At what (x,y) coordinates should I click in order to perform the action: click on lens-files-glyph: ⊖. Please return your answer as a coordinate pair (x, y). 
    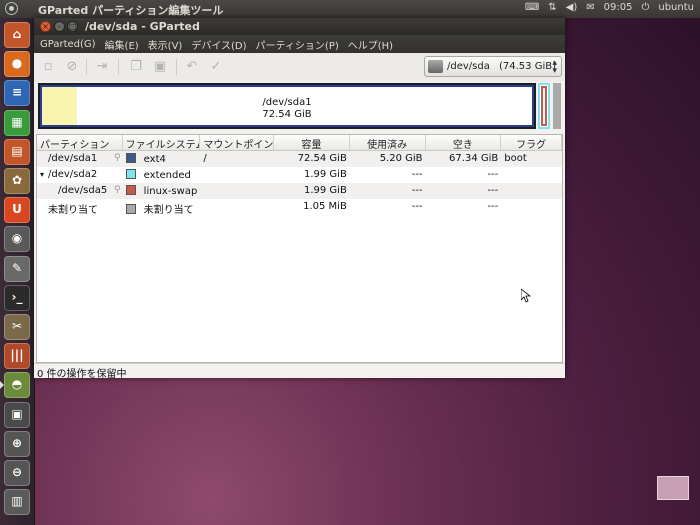
    Looking at the image, I should click on (17, 472).